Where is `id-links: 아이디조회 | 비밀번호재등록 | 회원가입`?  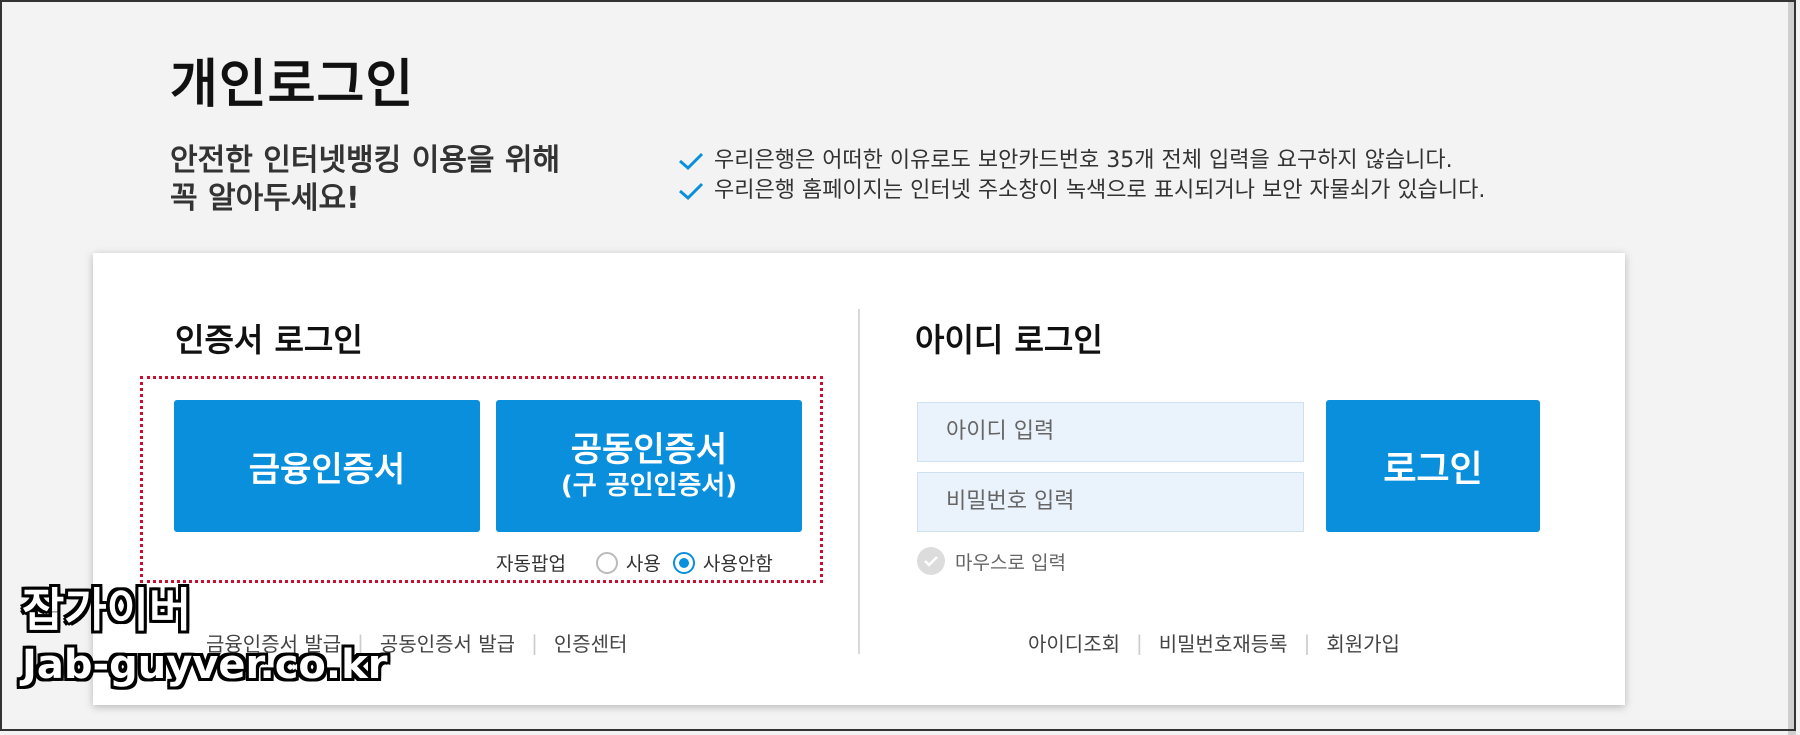
id-links: 아이디조회 | 비밀번호재등록 | 회원가입 is located at coordinates (1214, 642).